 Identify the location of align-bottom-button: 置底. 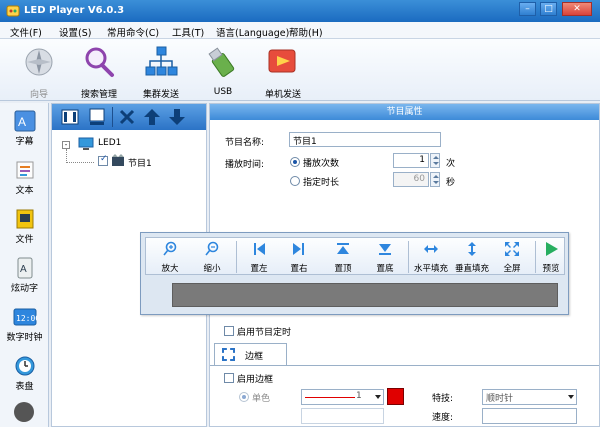
(385, 257).